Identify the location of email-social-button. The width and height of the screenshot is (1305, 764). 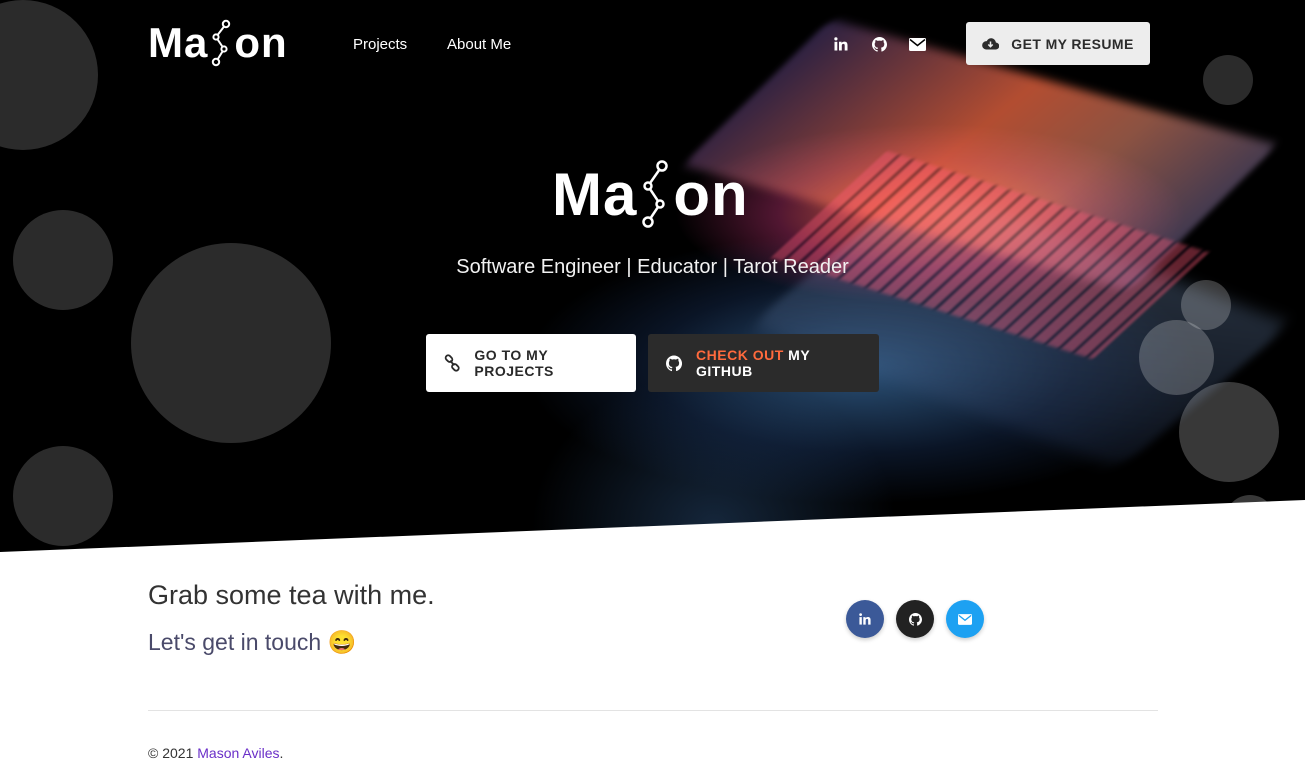
(965, 619).